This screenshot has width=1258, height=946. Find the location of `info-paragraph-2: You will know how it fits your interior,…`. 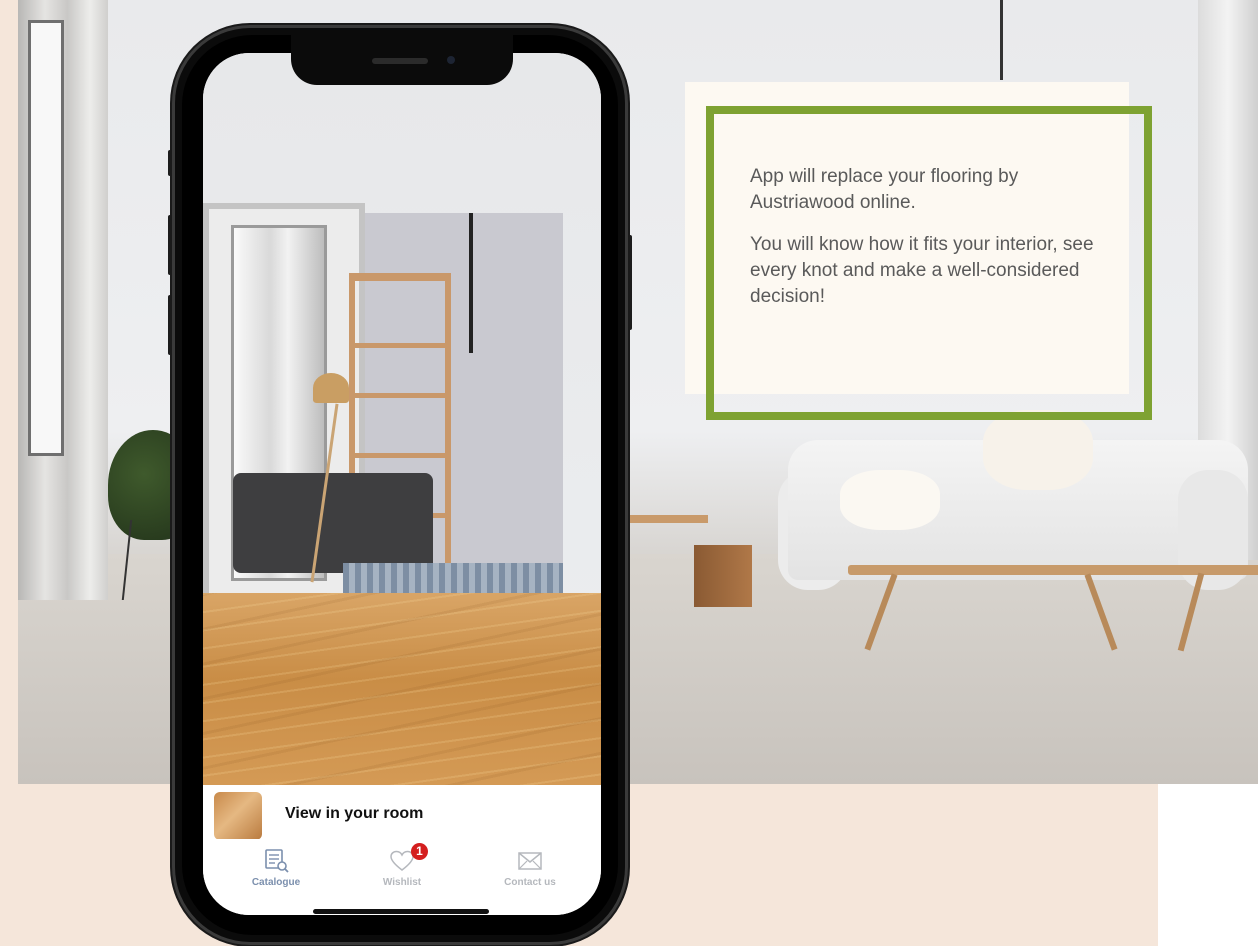

info-paragraph-2: You will know how it fits your interior,… is located at coordinates (922, 270).